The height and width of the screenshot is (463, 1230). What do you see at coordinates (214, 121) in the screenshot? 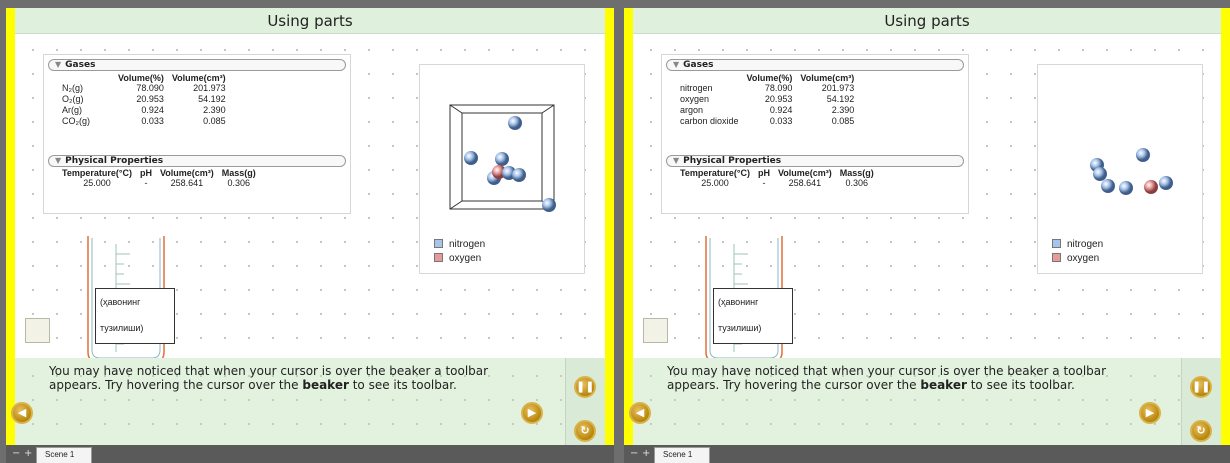
I see `gas-volume-cm3: 0.085` at bounding box center [214, 121].